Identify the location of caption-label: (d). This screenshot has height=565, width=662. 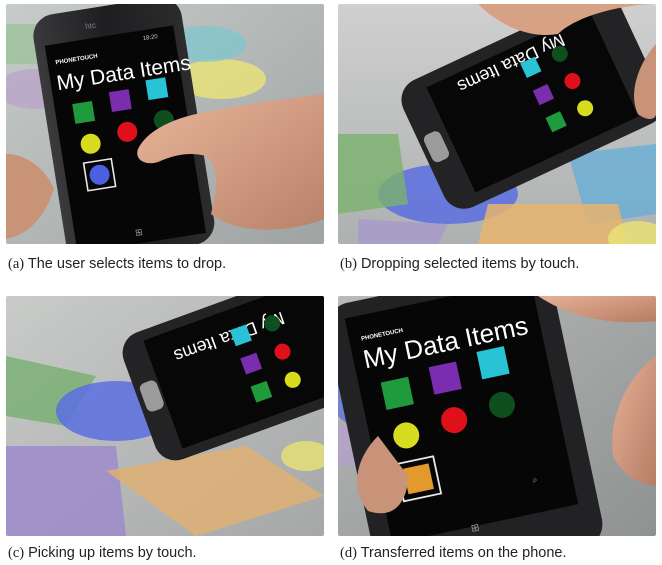
(348, 553).